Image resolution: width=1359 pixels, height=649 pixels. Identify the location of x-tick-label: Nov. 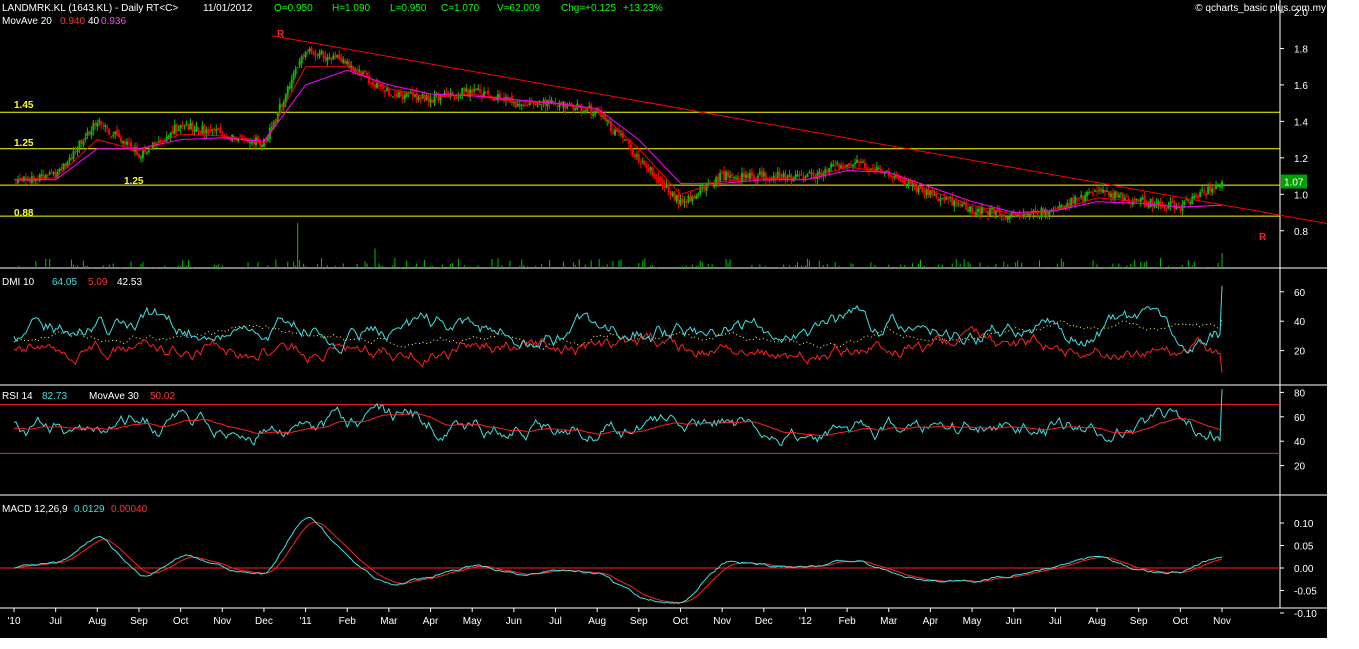
(222, 621).